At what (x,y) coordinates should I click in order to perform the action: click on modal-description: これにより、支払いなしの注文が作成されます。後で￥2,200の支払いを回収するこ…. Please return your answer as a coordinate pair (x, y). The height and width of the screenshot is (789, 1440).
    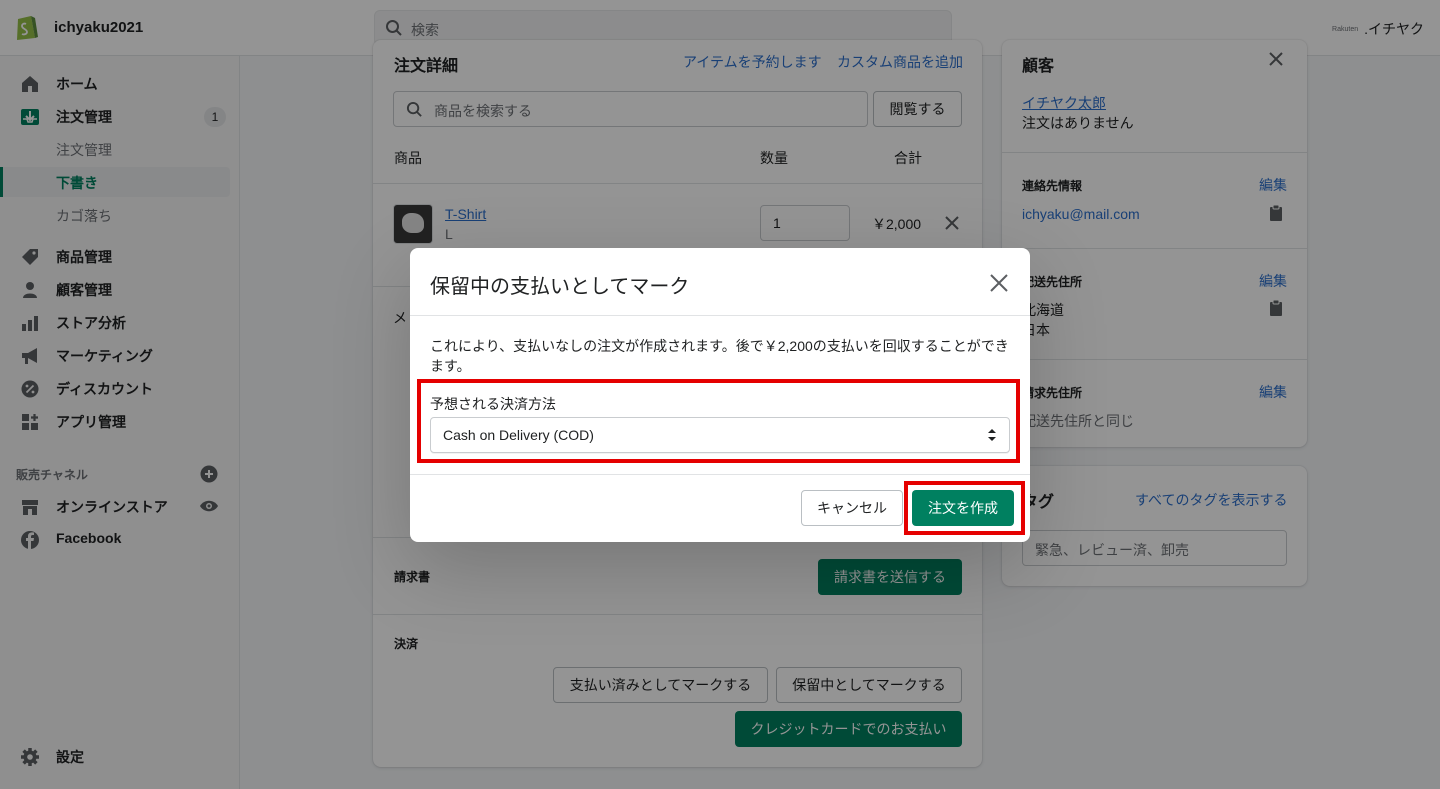
    Looking at the image, I should click on (719, 356).